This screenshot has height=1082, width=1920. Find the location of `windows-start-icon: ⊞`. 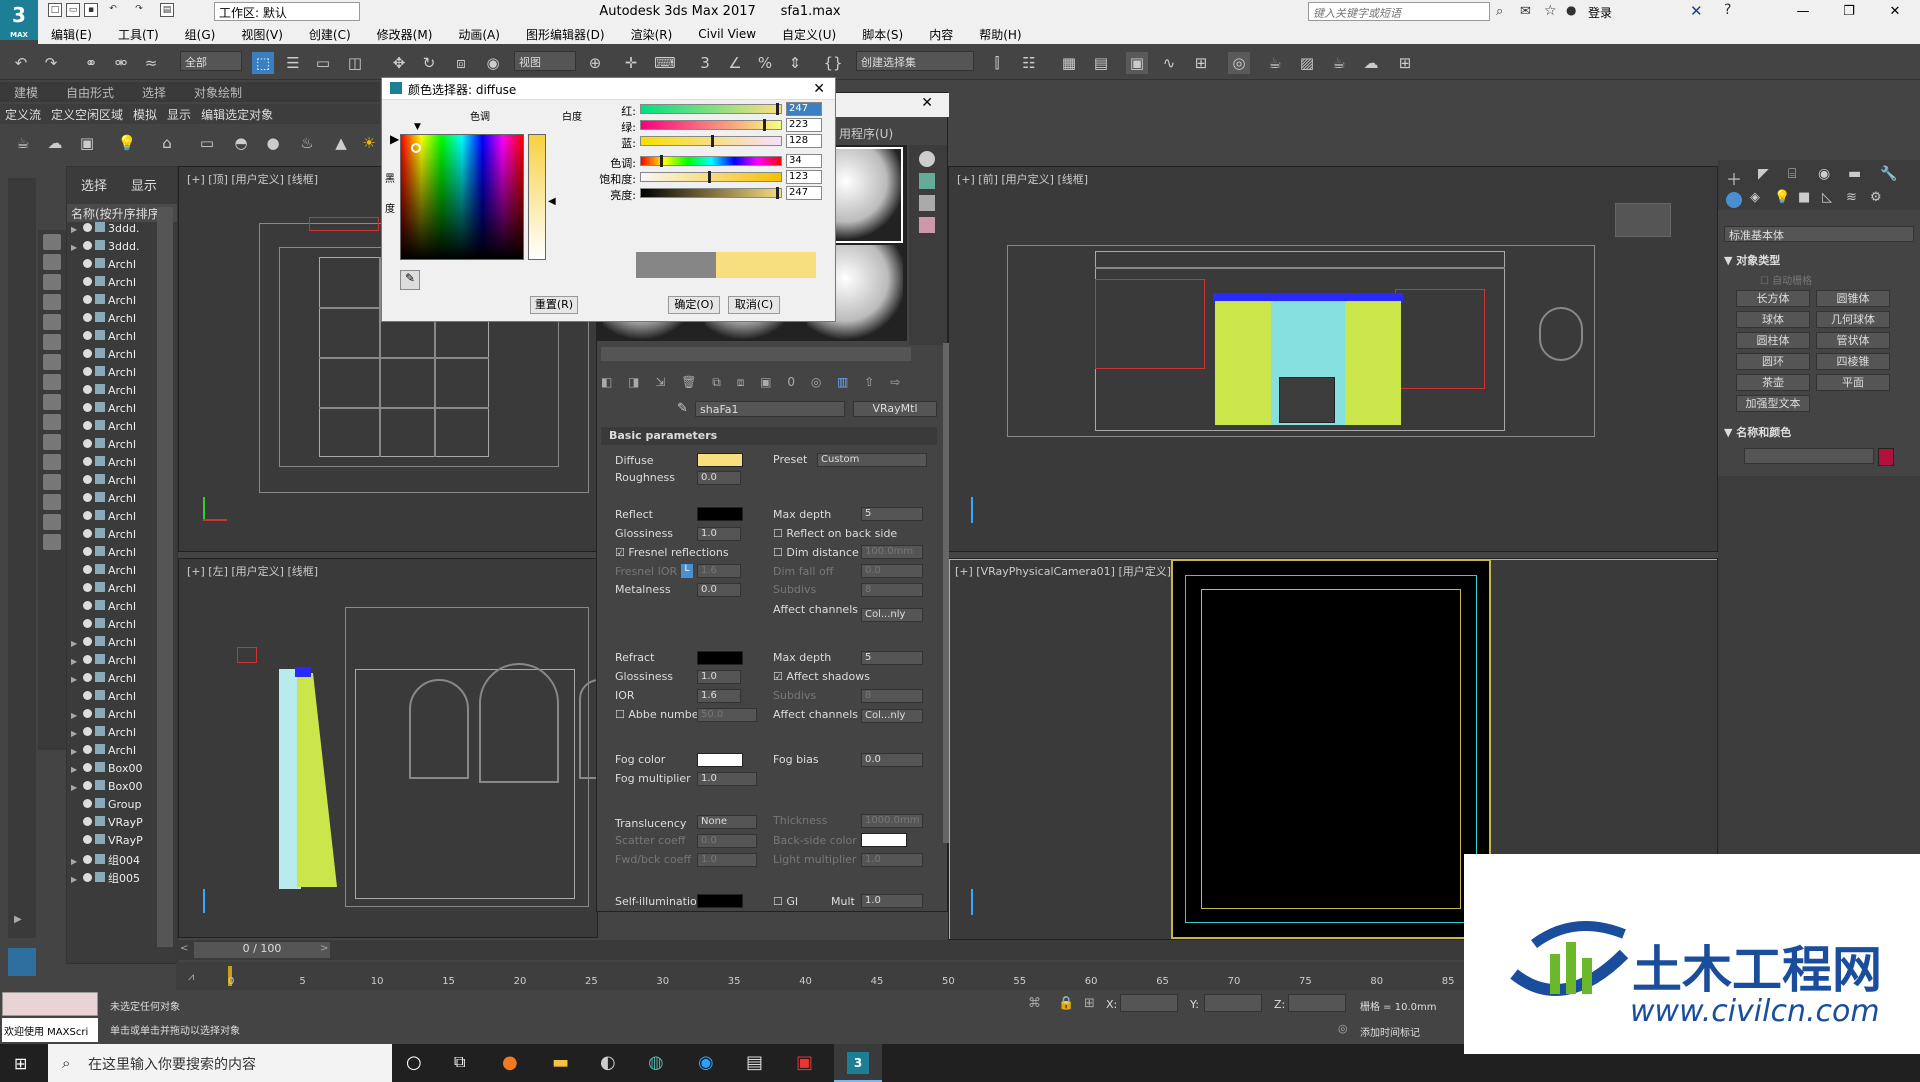

windows-start-icon: ⊞ is located at coordinates (20, 1063).